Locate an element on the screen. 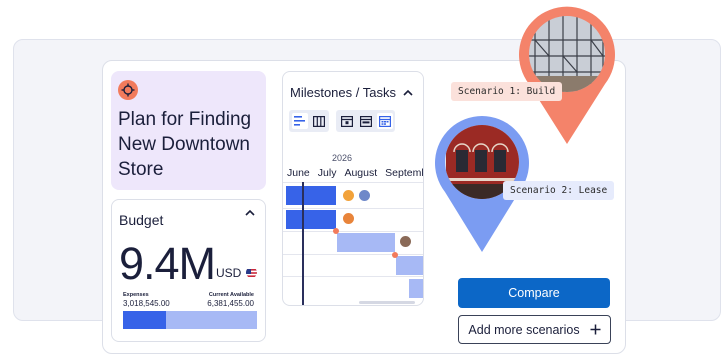 The image size is (726, 355). calendar-day-icon is located at coordinates (347, 121).